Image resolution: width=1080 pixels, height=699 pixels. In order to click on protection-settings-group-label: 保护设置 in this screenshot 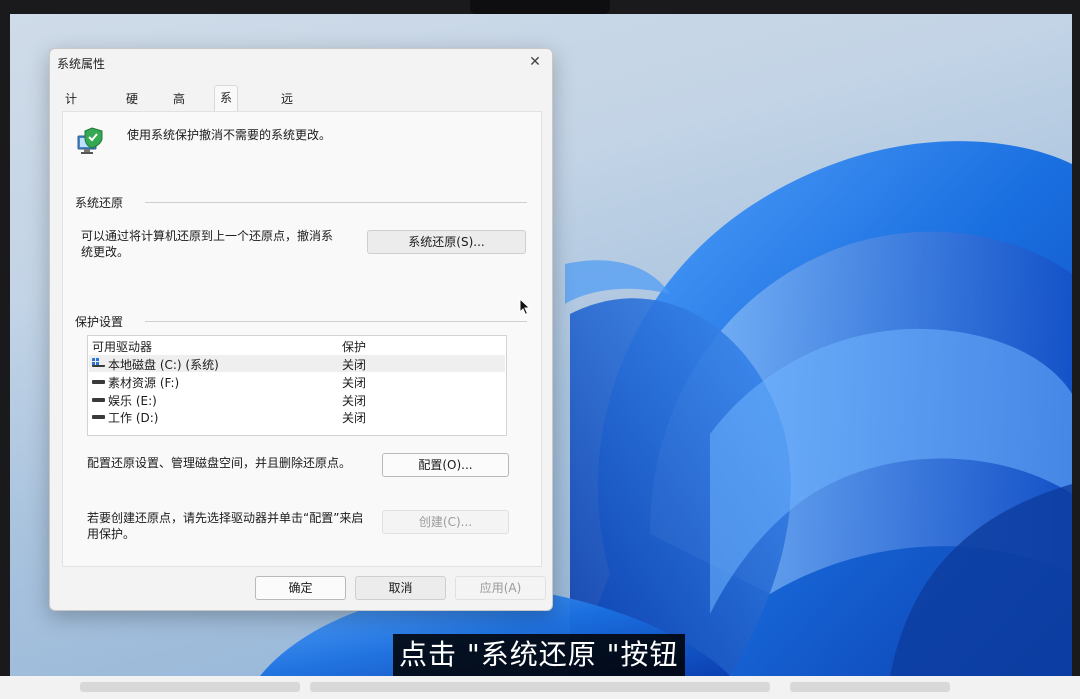, I will do `click(99, 322)`.